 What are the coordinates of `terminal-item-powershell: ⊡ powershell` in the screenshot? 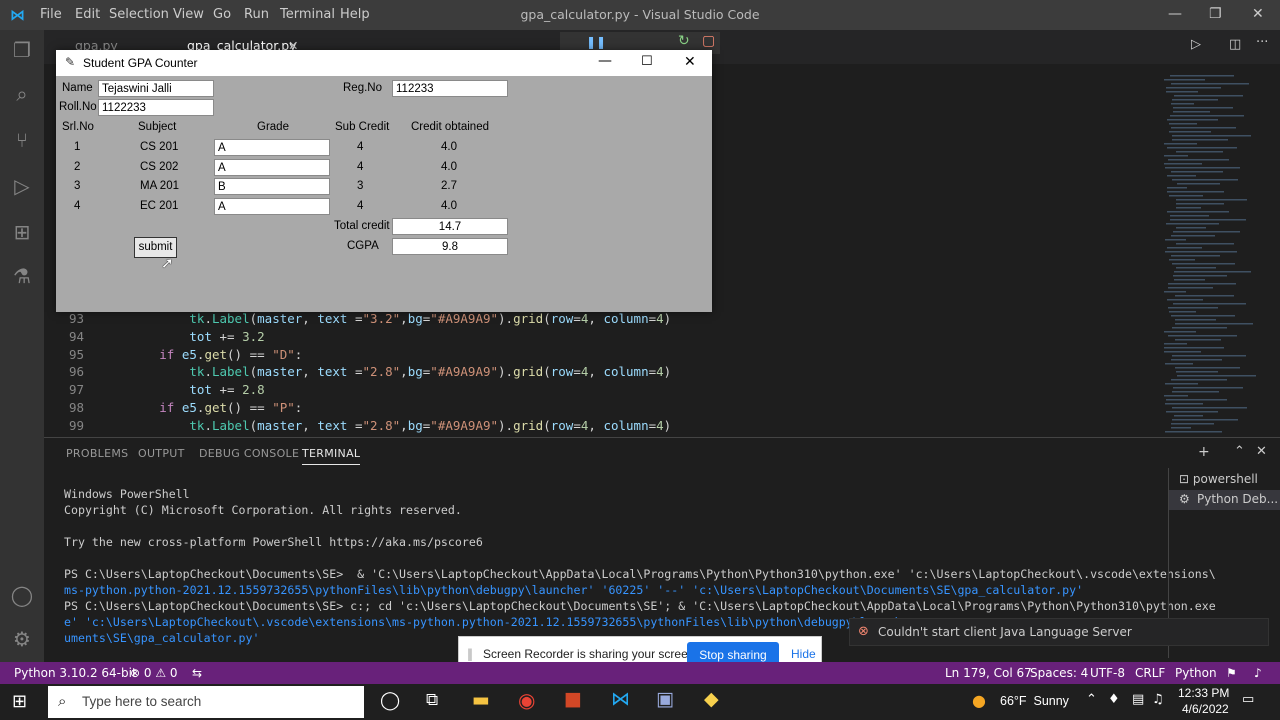 It's located at (1218, 479).